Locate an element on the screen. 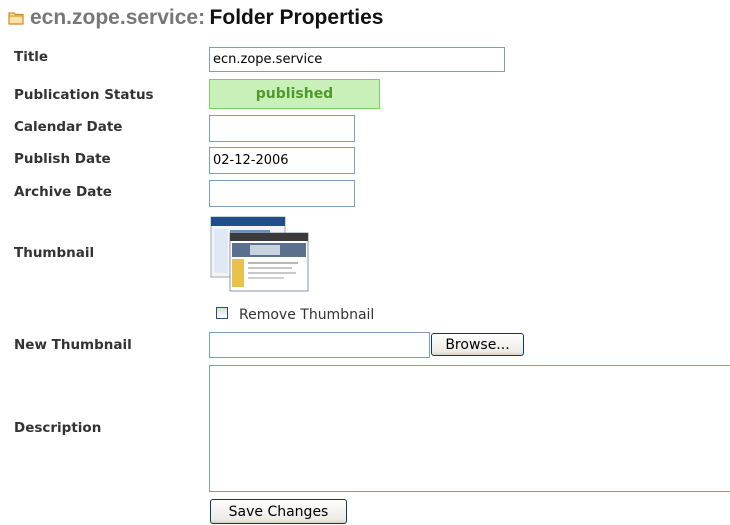  calendar-date-input is located at coordinates (282, 128).